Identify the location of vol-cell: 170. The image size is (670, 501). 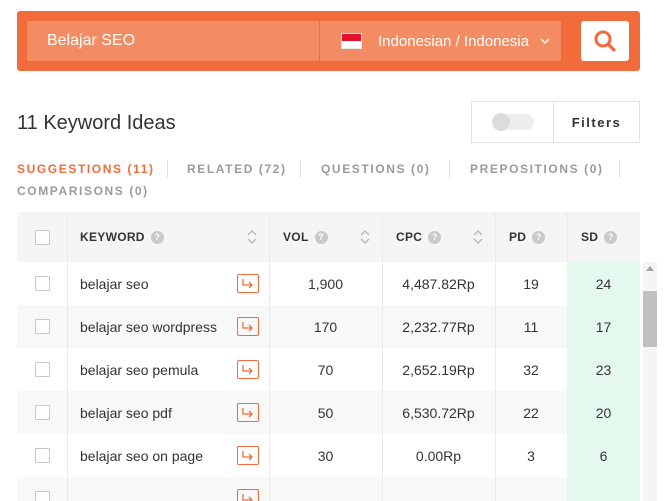
(325, 326).